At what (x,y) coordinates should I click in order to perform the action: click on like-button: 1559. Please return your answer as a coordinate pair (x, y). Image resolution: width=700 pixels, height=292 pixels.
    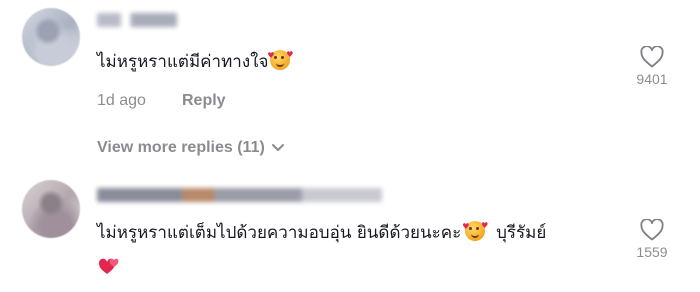
    Looking at the image, I should click on (652, 239).